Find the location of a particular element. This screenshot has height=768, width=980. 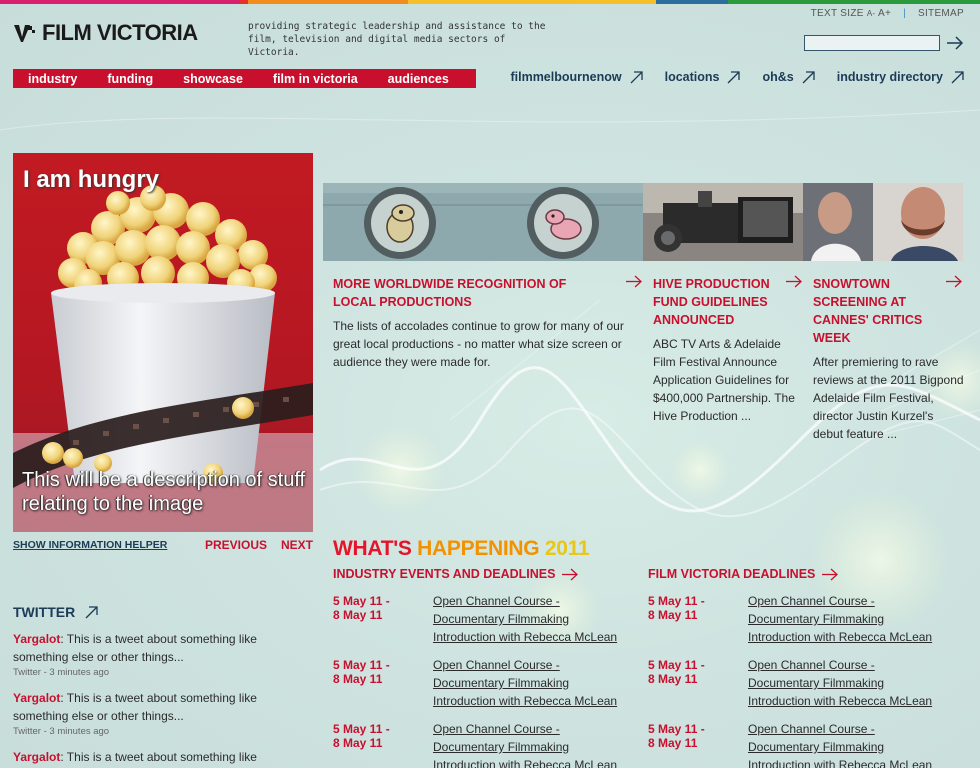

next-button: NEXT is located at coordinates (297, 545).